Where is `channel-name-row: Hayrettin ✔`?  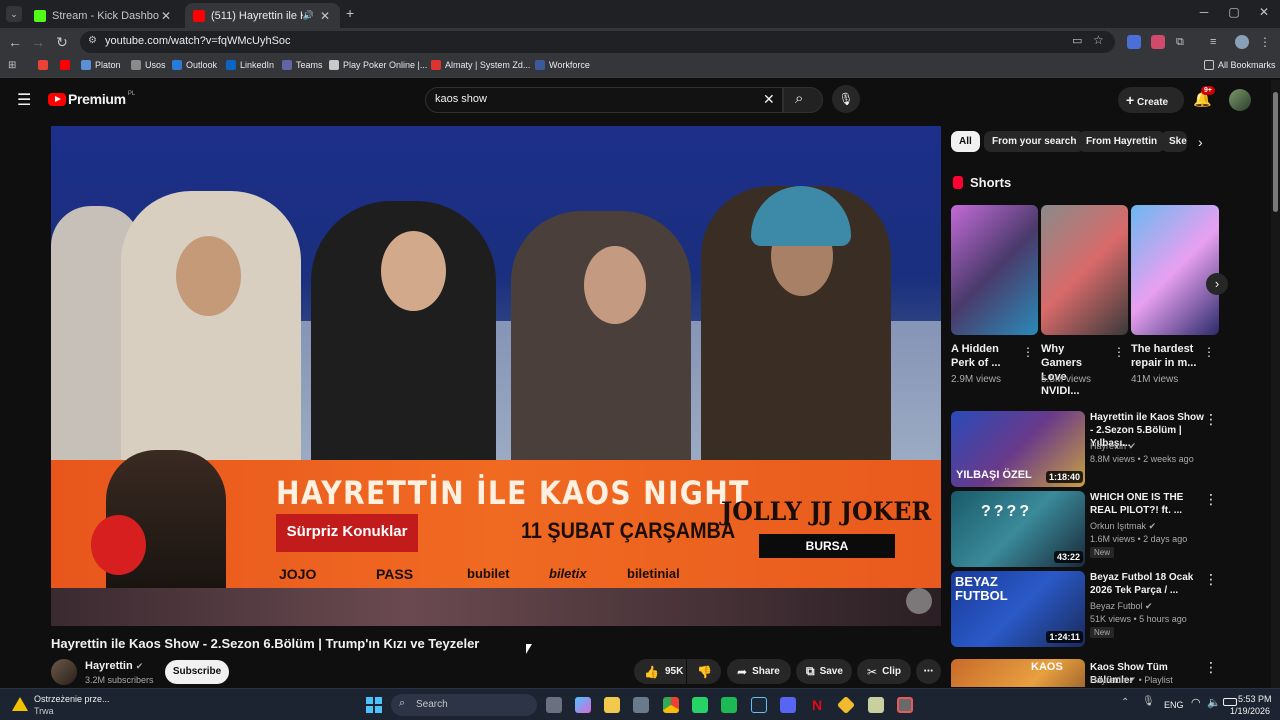 channel-name-row: Hayrettin ✔ is located at coordinates (114, 666).